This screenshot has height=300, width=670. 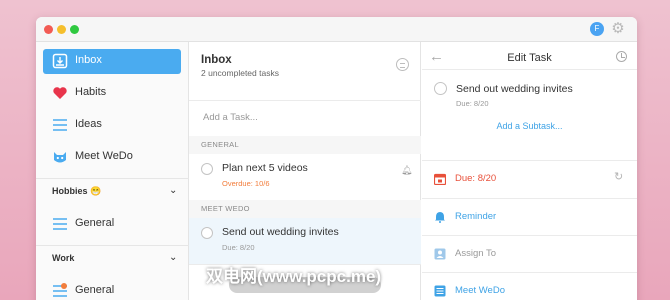 I want to click on hobbies-heading: Hobbies 😁, so click(x=76, y=191).